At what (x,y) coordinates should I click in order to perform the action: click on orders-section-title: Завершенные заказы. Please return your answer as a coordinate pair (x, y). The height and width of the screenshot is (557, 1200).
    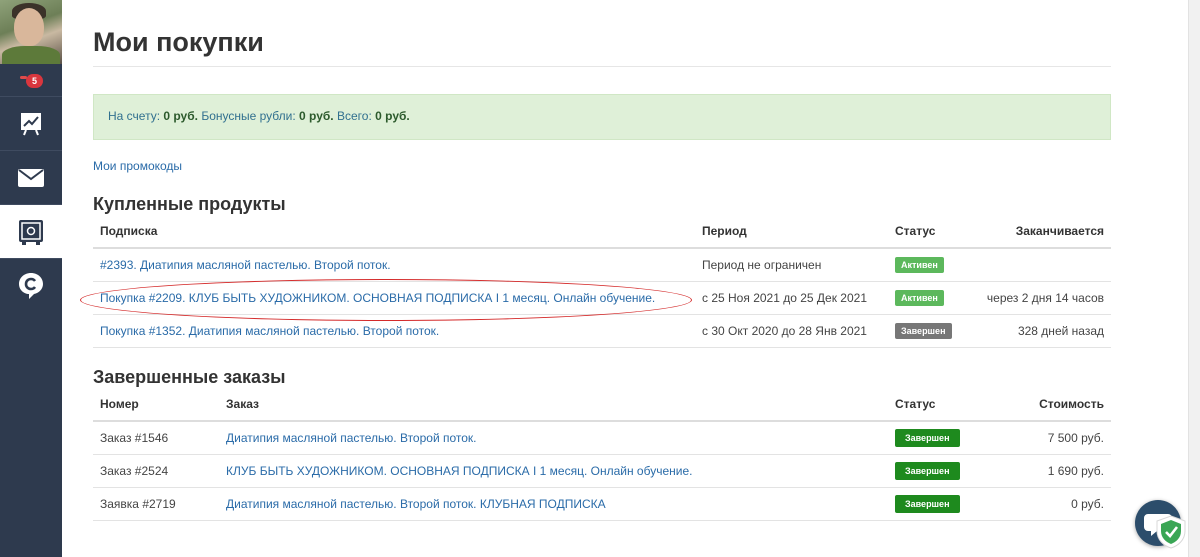
    Looking at the image, I should click on (189, 377).